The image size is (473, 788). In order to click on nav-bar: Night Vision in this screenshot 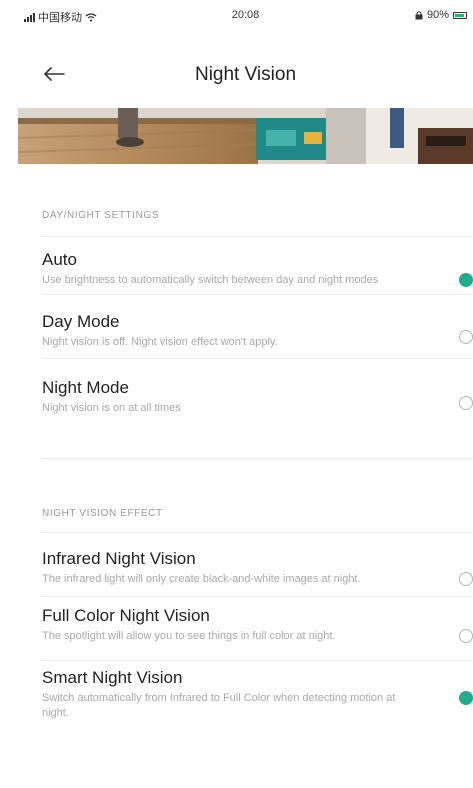, I will do `click(245, 74)`.